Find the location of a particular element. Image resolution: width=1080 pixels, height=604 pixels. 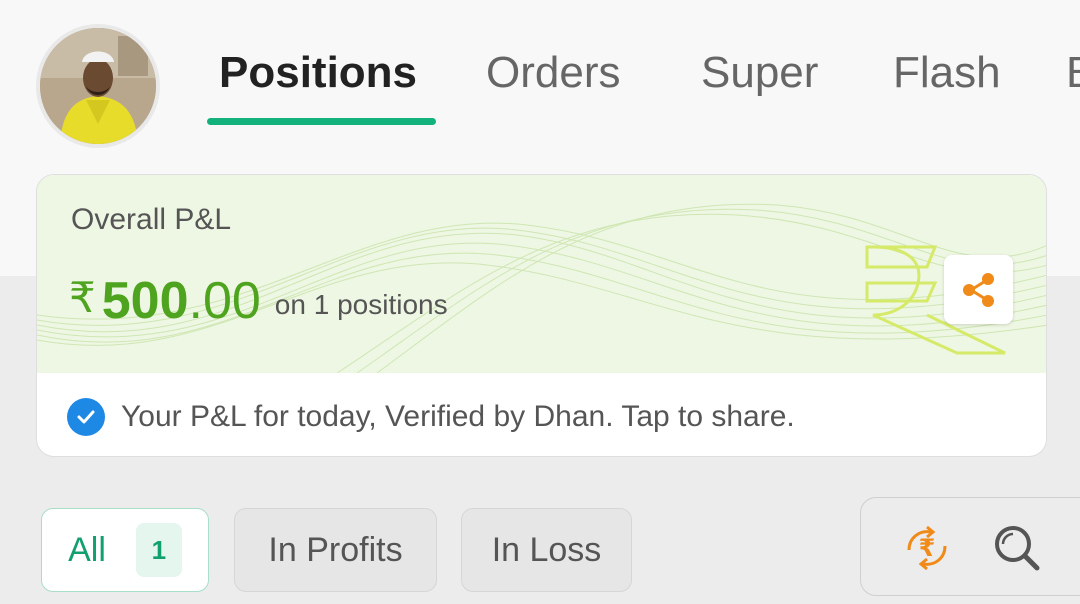

pnl-title: Overall P&L is located at coordinates (151, 219).